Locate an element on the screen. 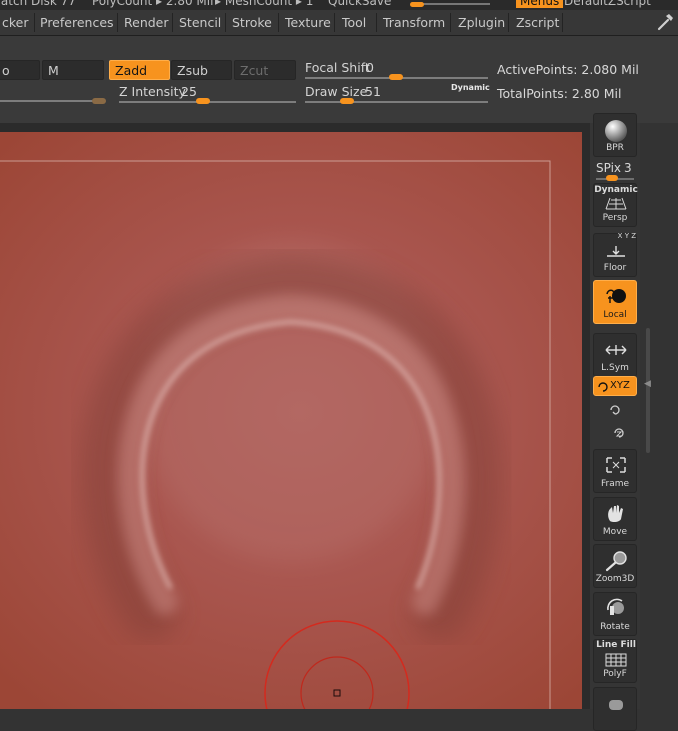 This screenshot has width=678, height=731. linefill-label: Line Fill is located at coordinates (616, 645).